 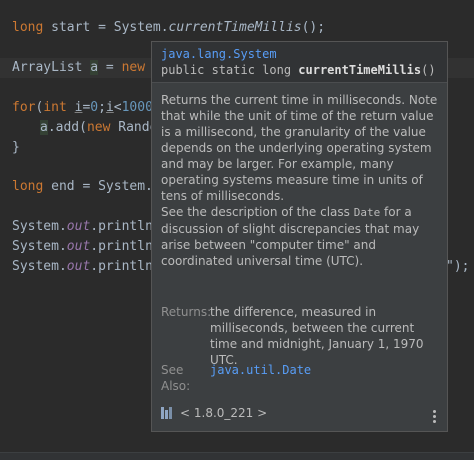 I want to click on code-line-9-end: ");, so click(x=457, y=267).